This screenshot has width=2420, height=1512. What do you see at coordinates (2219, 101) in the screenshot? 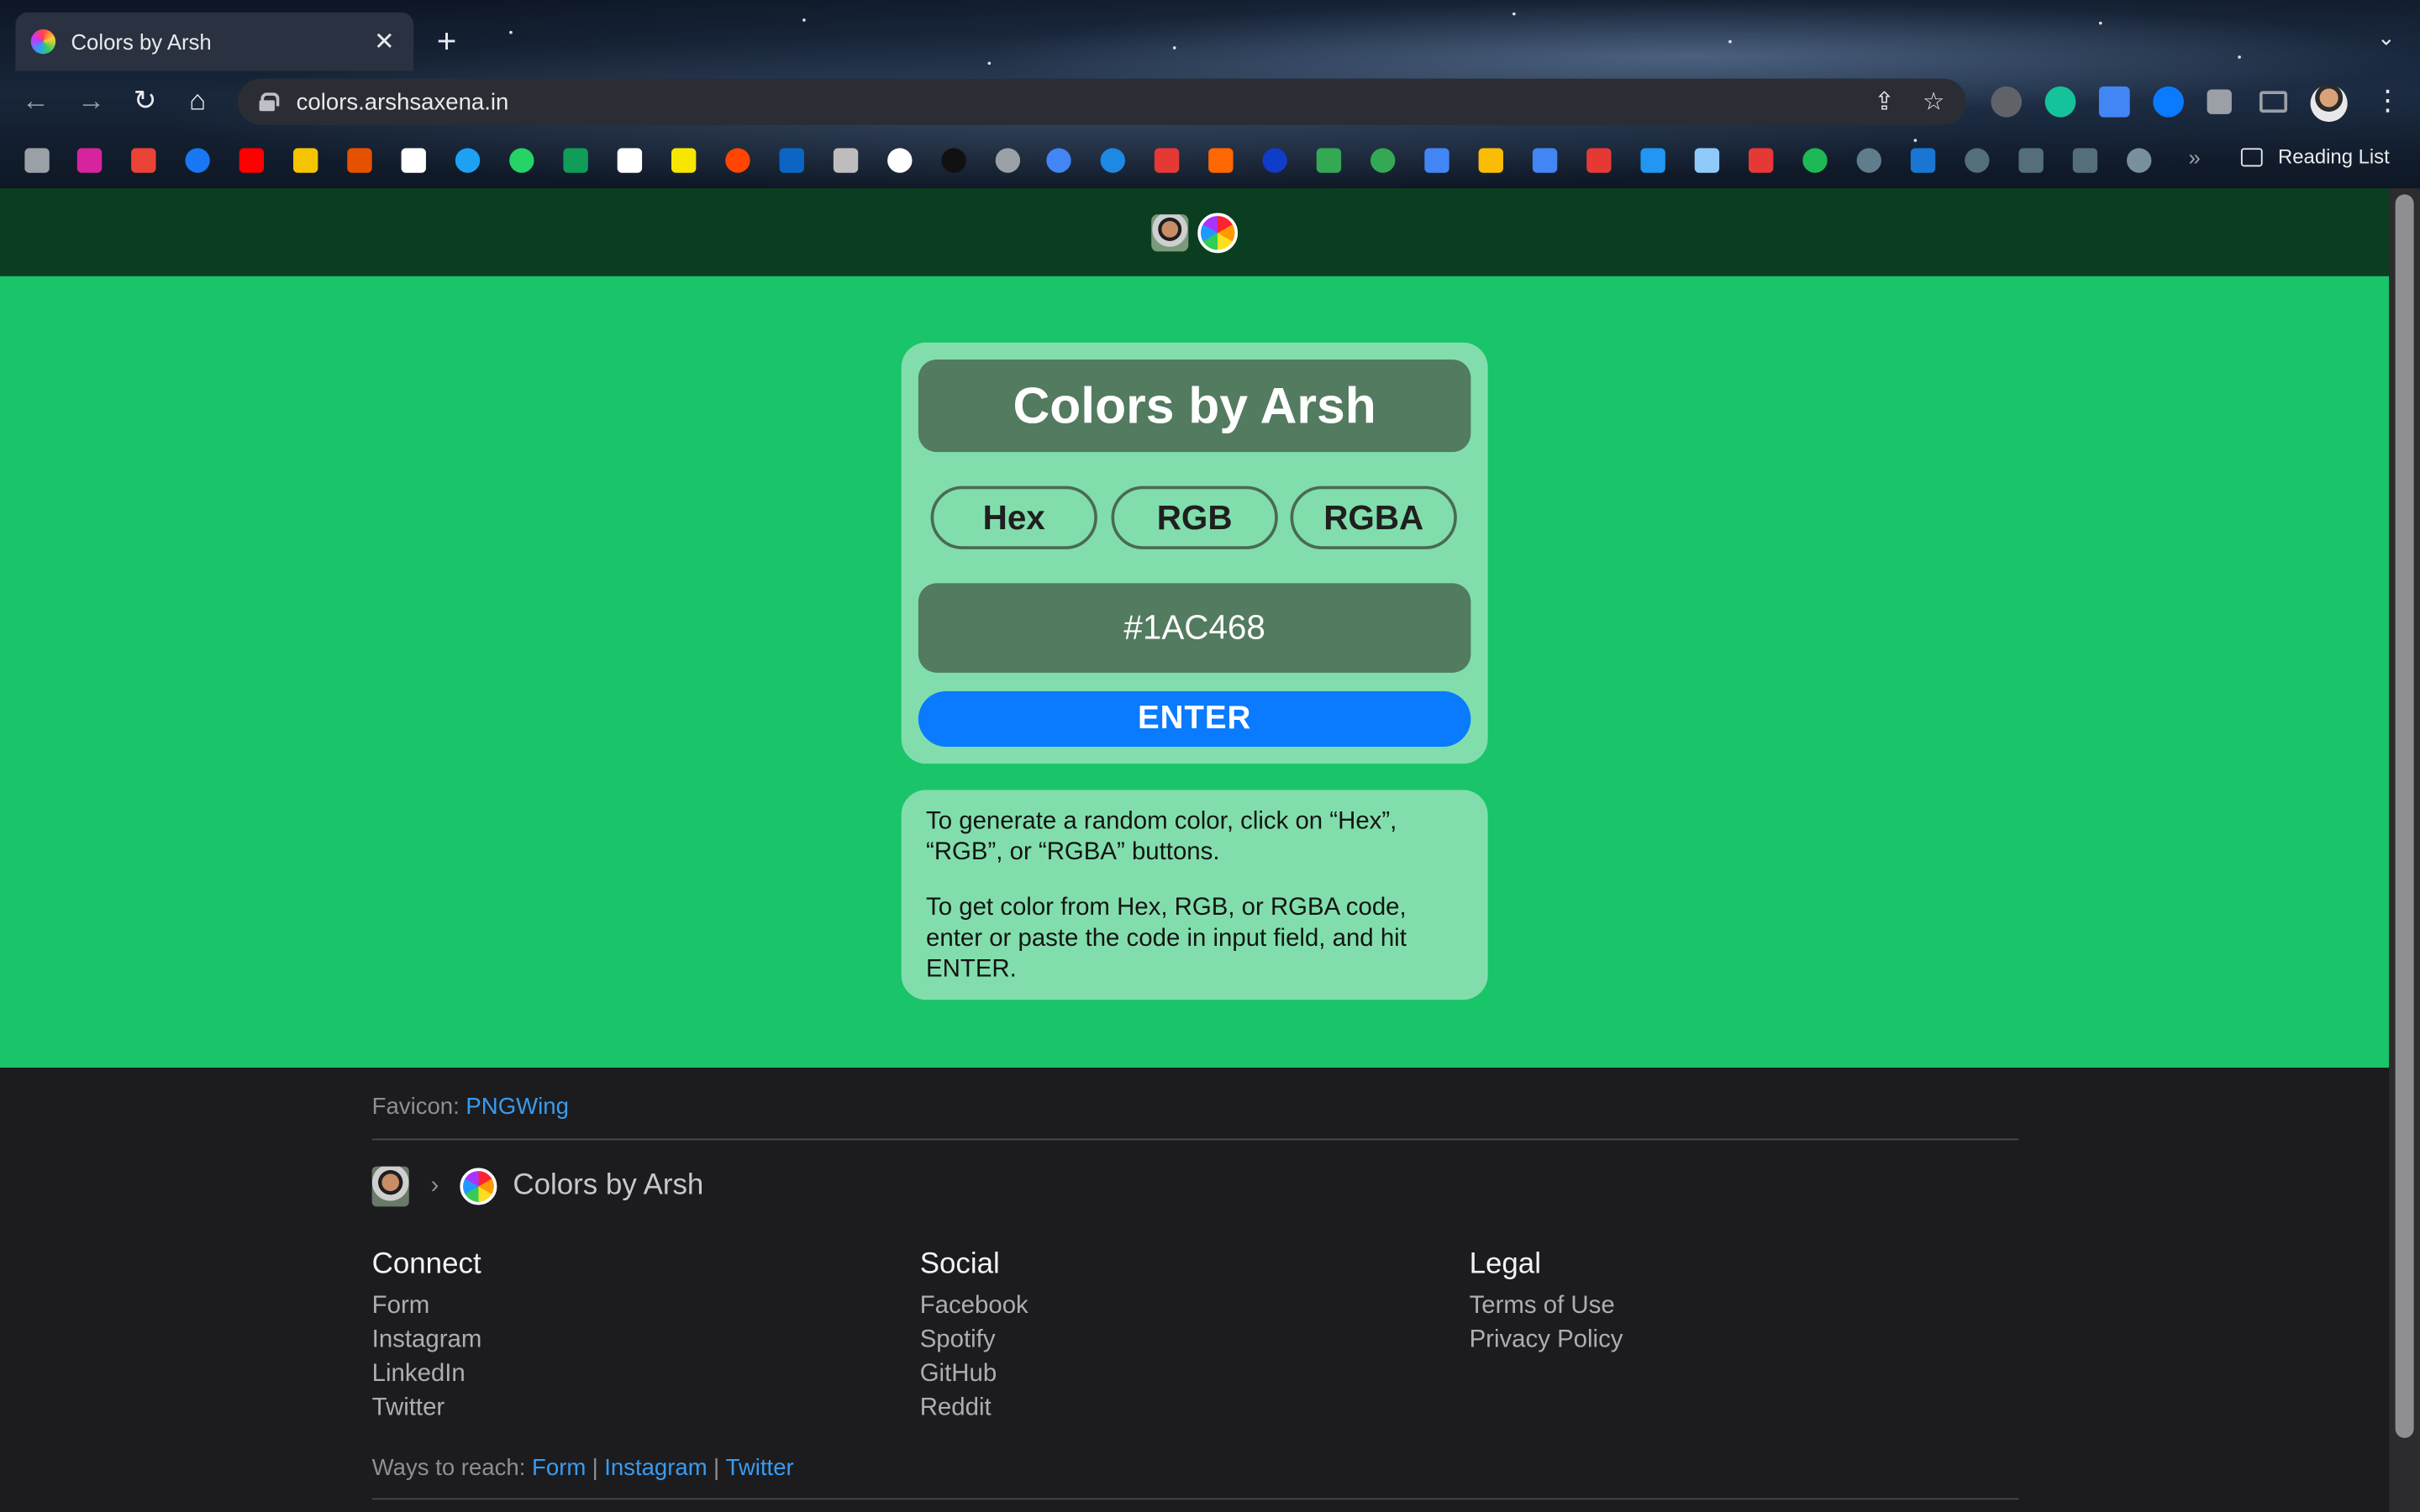
I see `puzzle-icon` at bounding box center [2219, 101].